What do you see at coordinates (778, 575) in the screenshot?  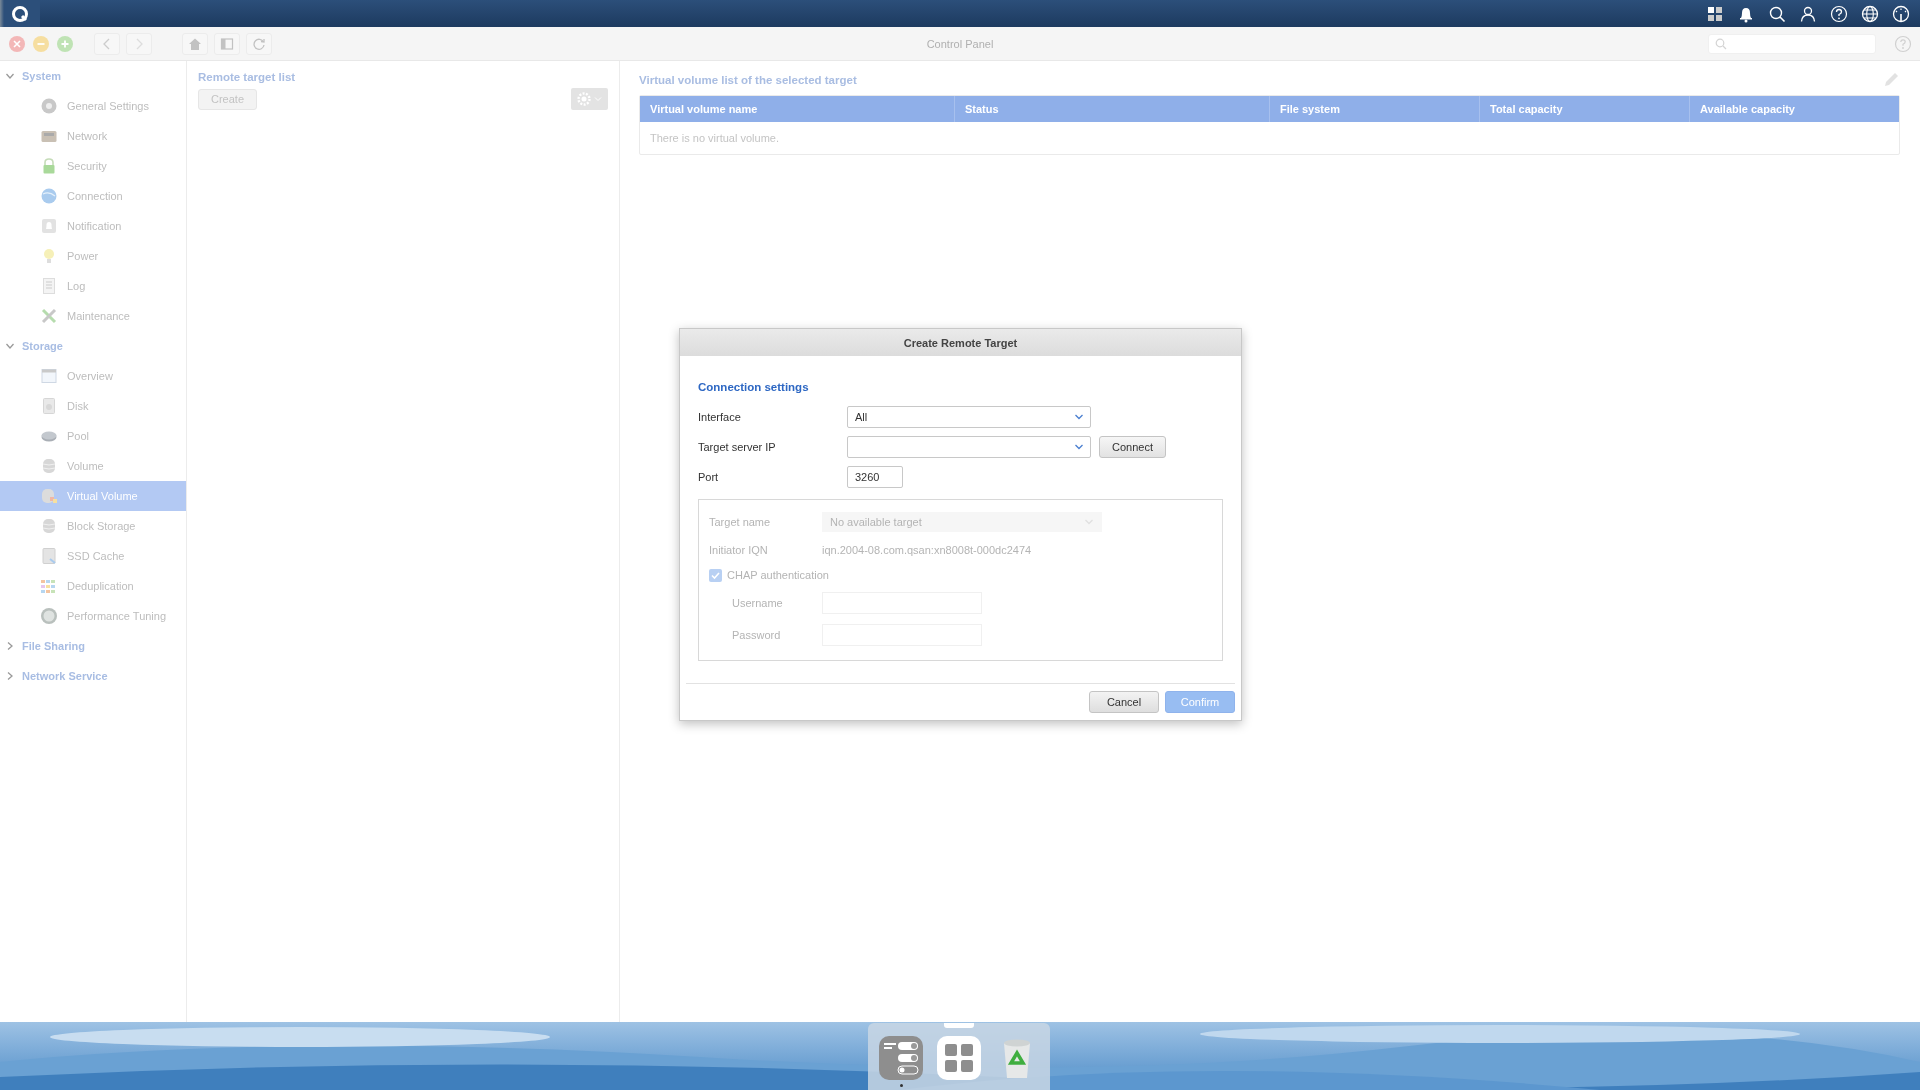 I see `checkbox-label: CHAP authentication` at bounding box center [778, 575].